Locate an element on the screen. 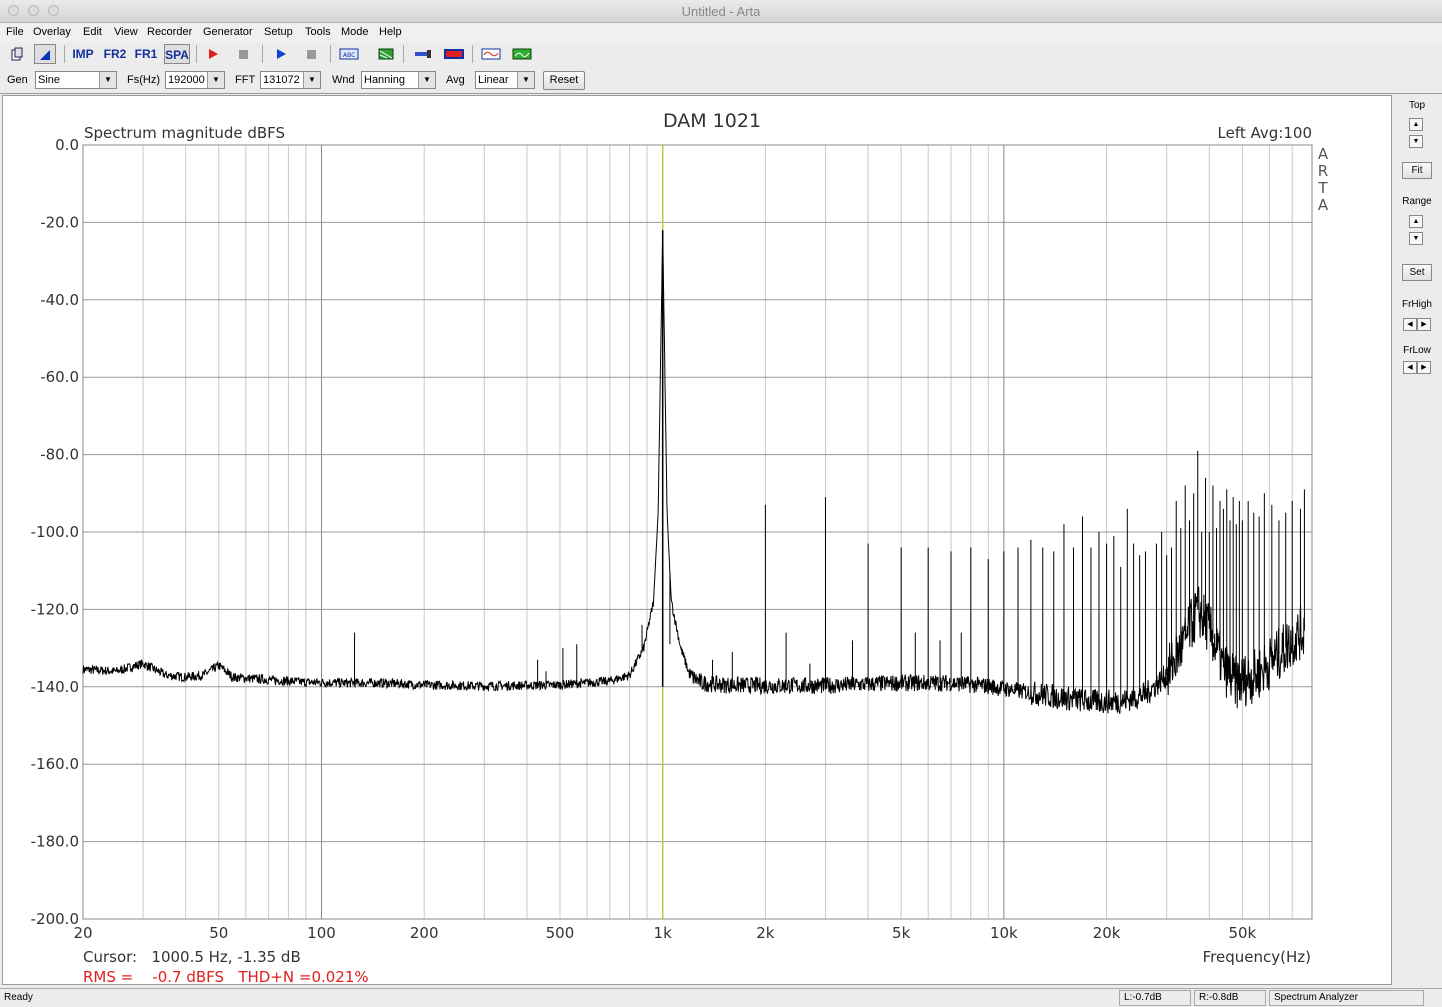  toolbar: IMP FR2 FR1 SPA ABC is located at coordinates (721, 54).